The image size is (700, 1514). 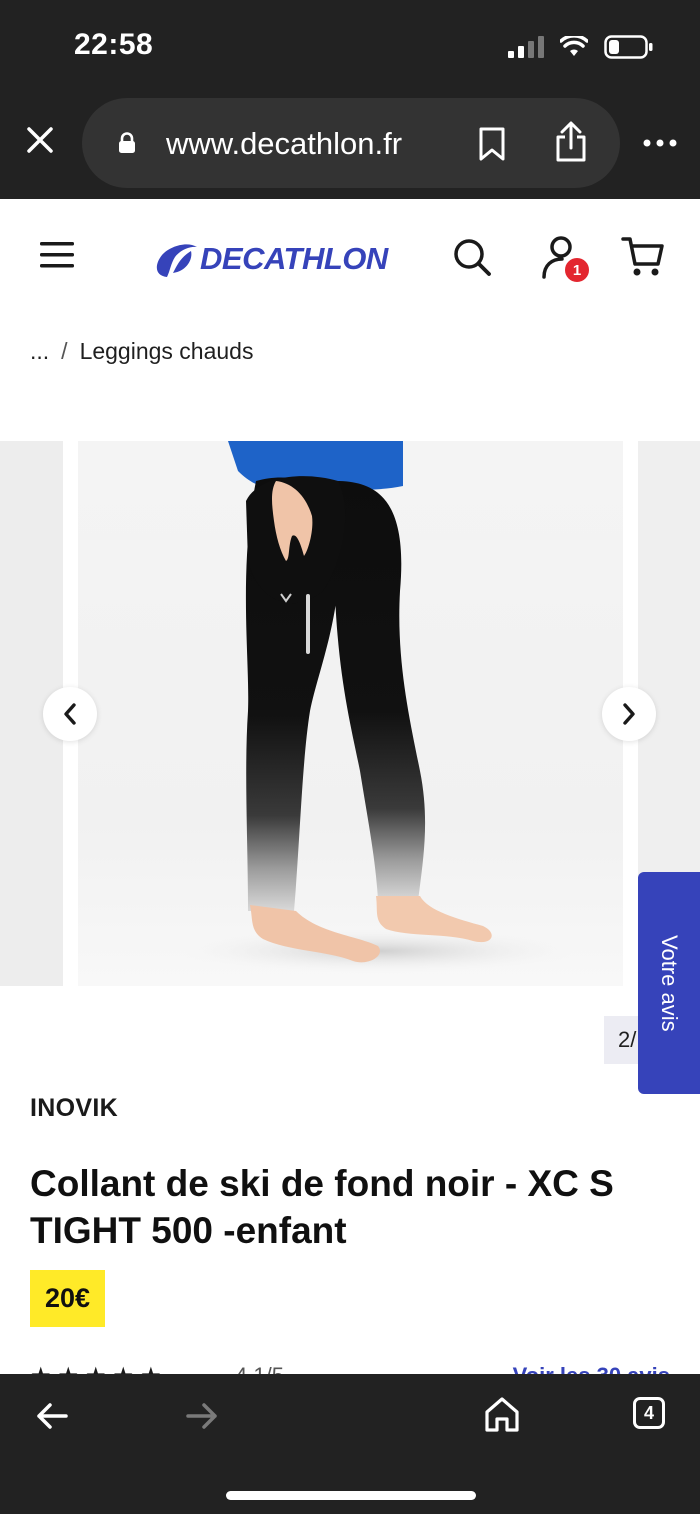 I want to click on status-bar: 22:58, so click(x=350, y=46).